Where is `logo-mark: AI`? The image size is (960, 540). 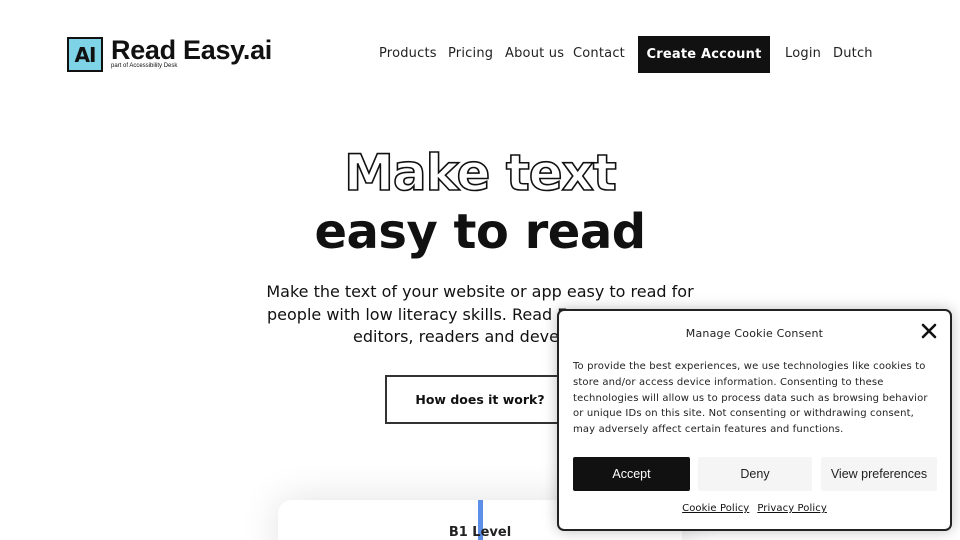 logo-mark: AI is located at coordinates (85, 54).